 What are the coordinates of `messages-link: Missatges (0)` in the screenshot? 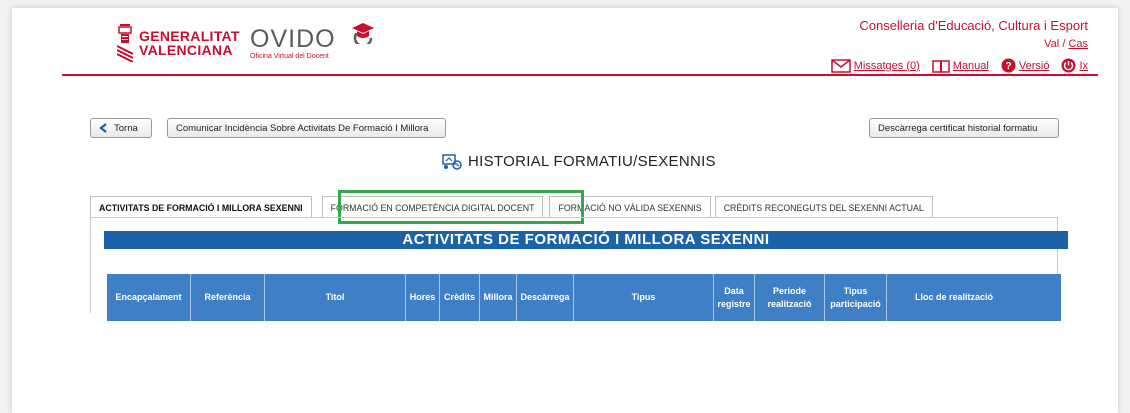 It's located at (887, 66).